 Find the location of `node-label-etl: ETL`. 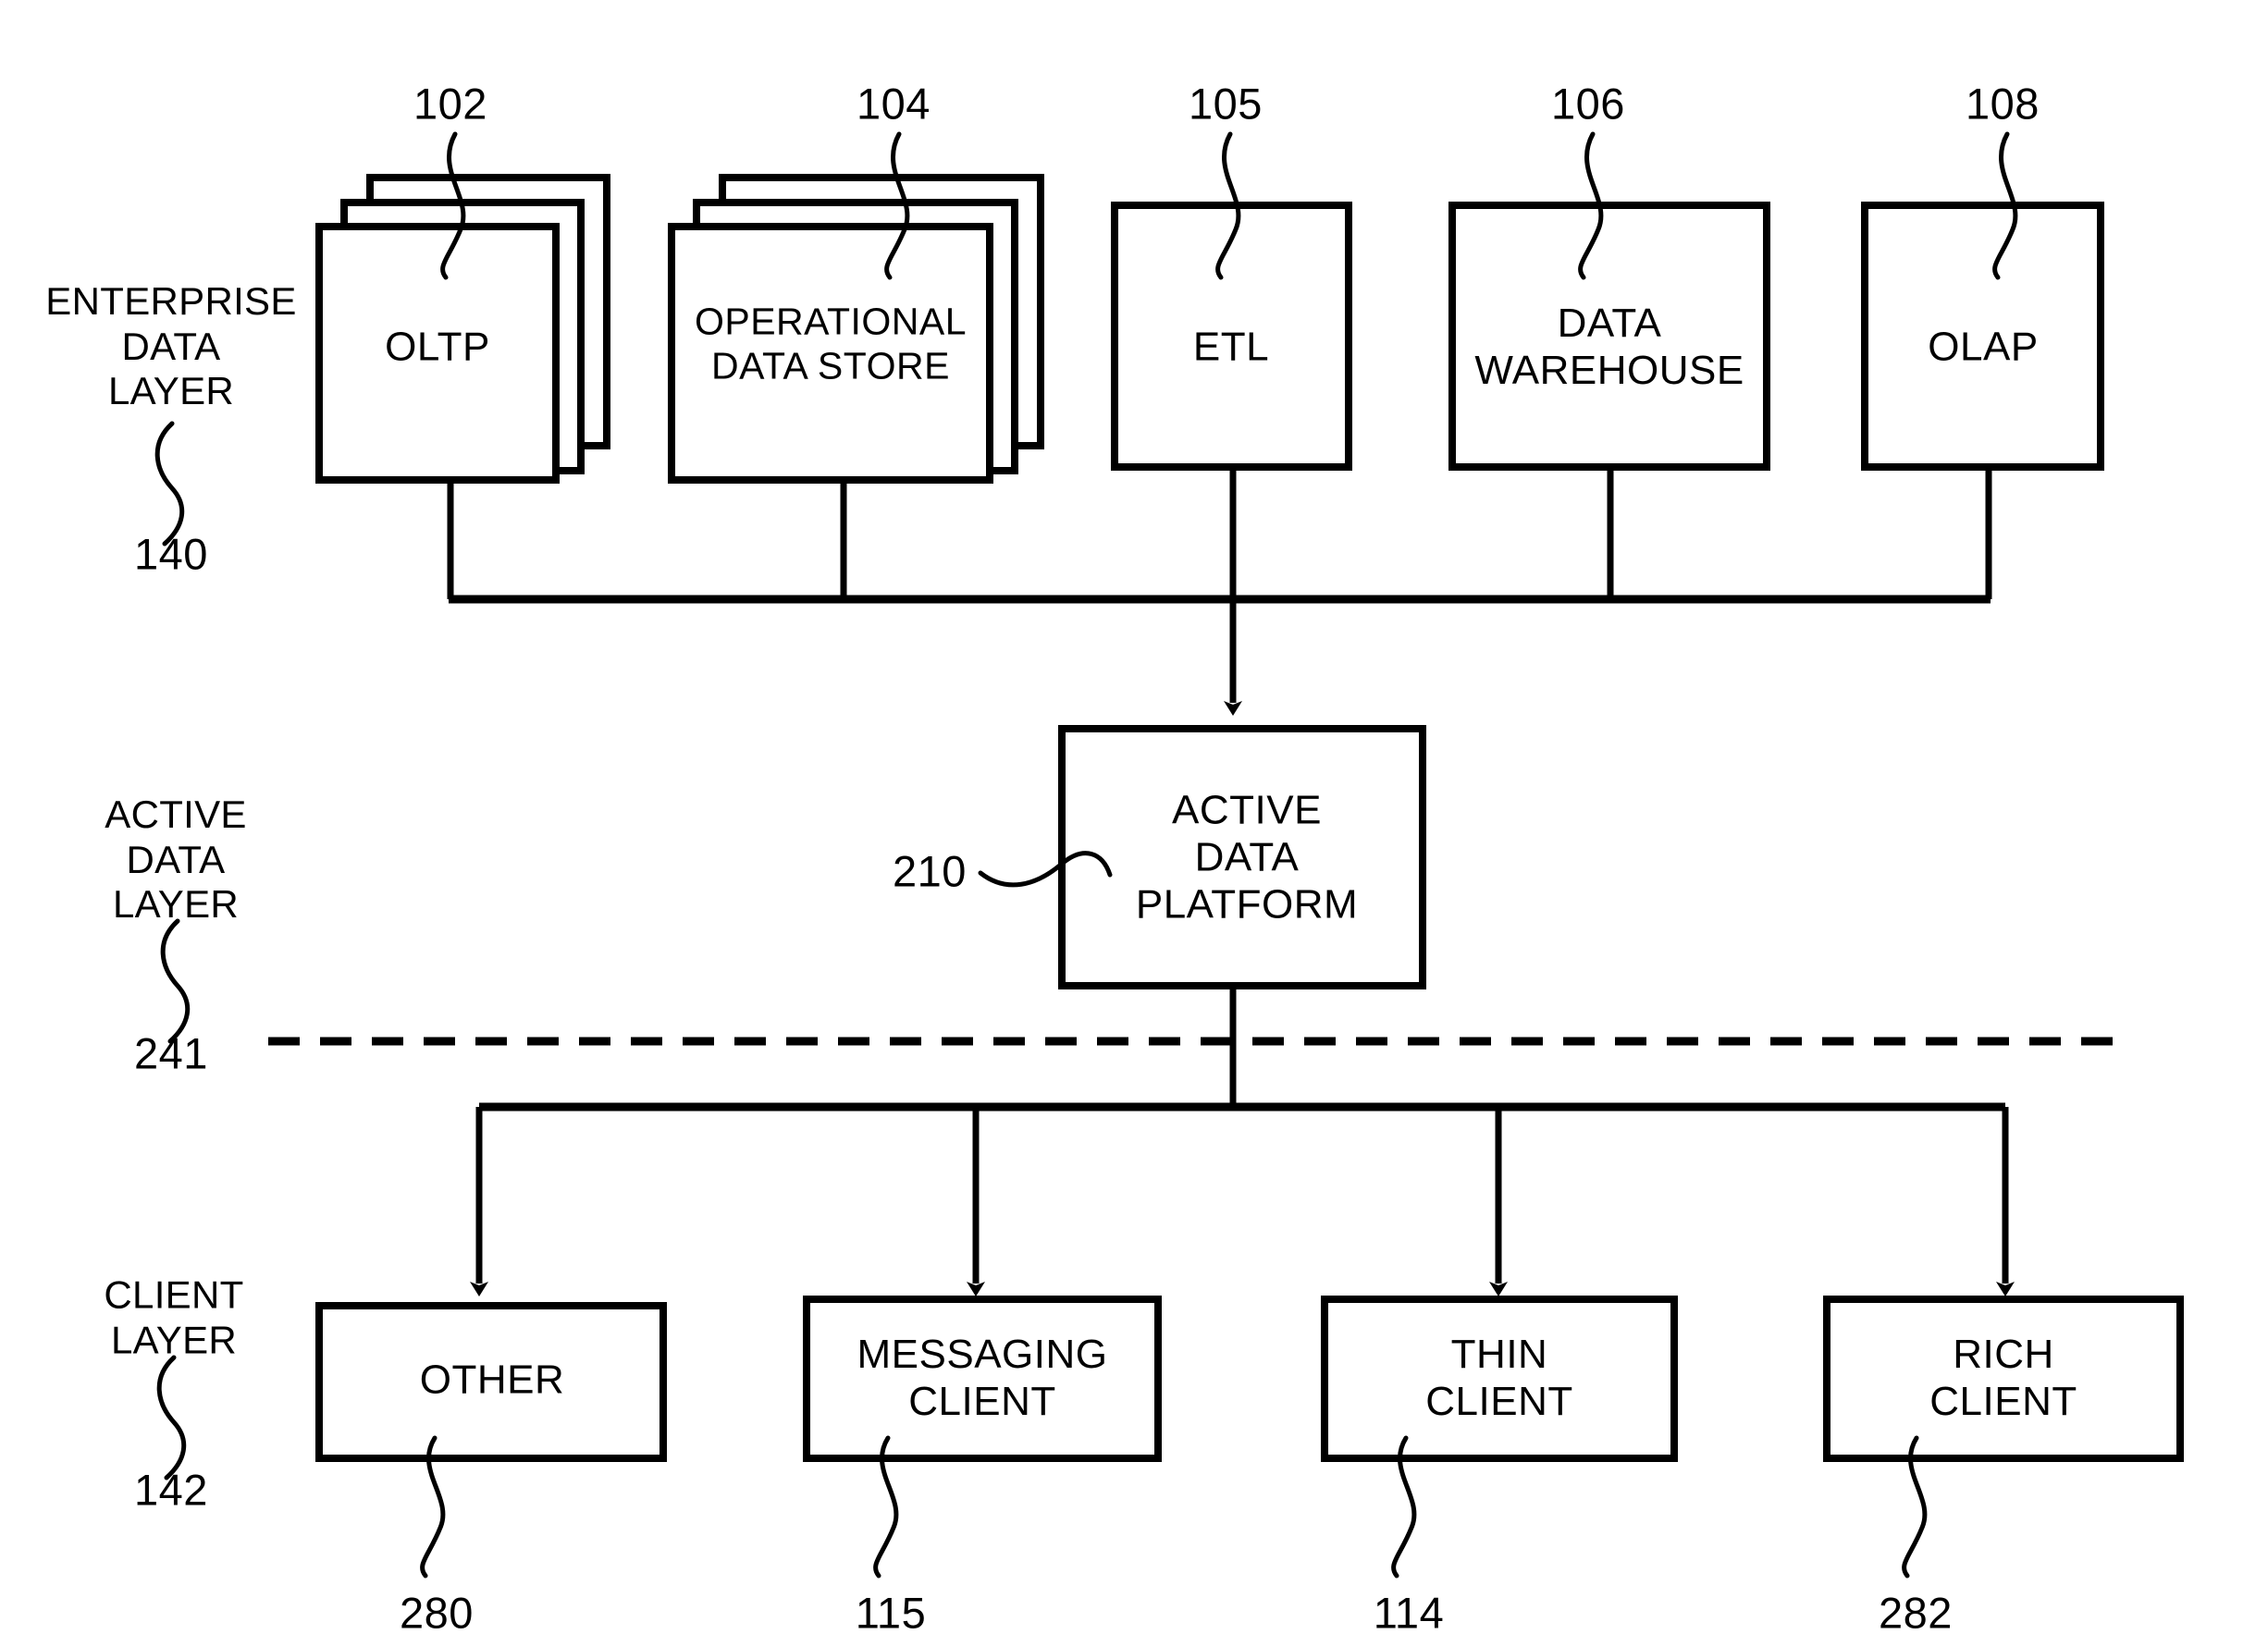

node-label-etl: ETL is located at coordinates (1231, 347).